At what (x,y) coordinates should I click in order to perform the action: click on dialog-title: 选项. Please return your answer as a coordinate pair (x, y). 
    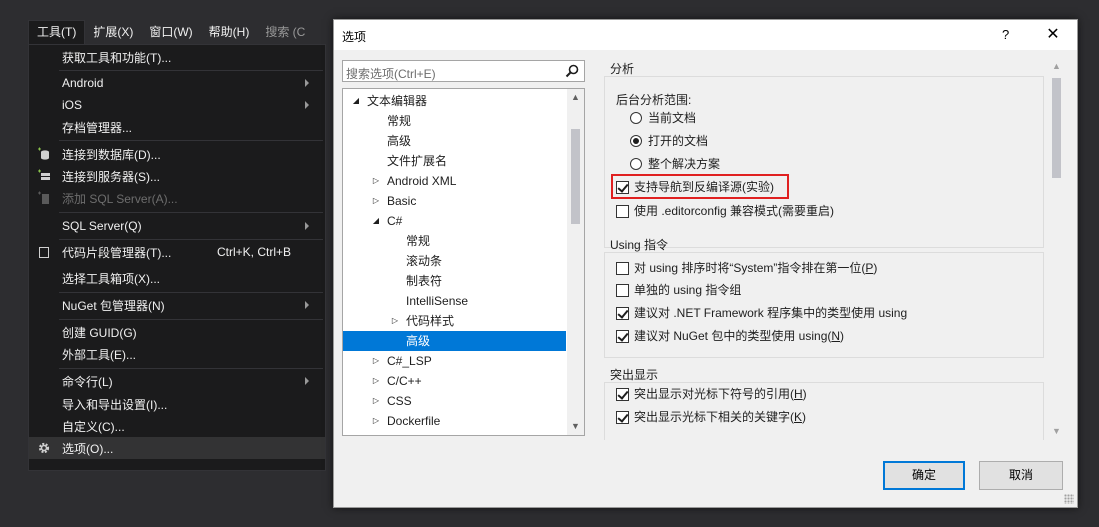
    Looking at the image, I should click on (354, 37).